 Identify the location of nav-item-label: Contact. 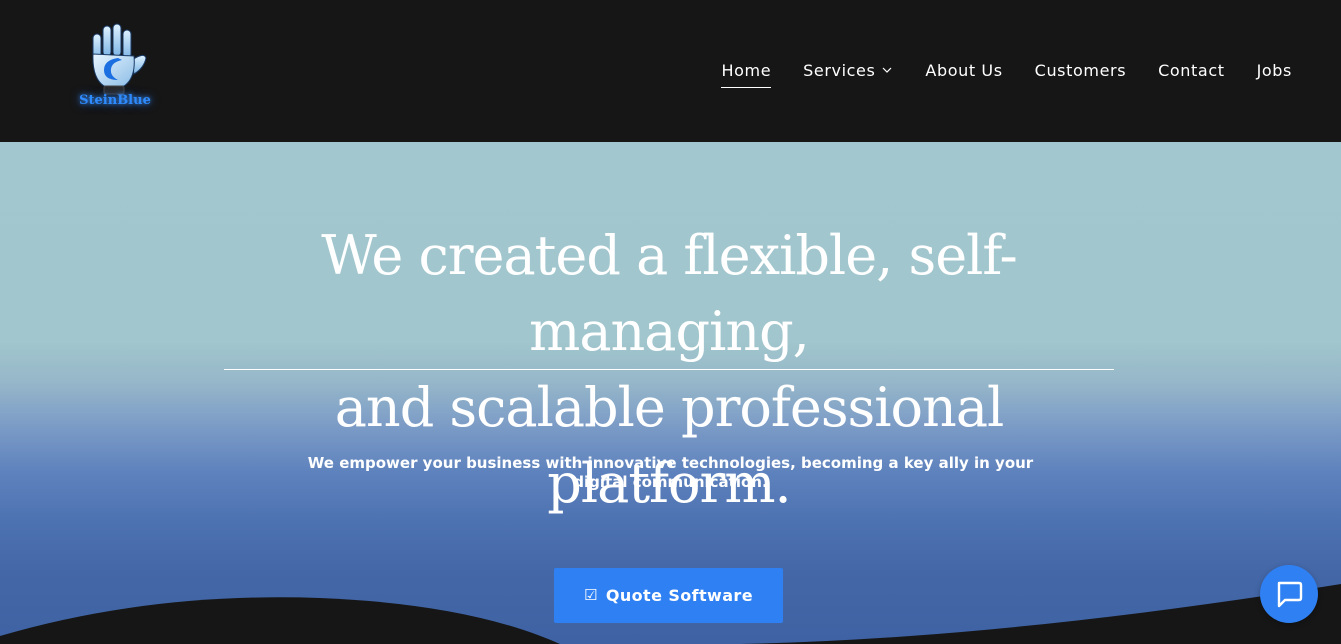
(1191, 70).